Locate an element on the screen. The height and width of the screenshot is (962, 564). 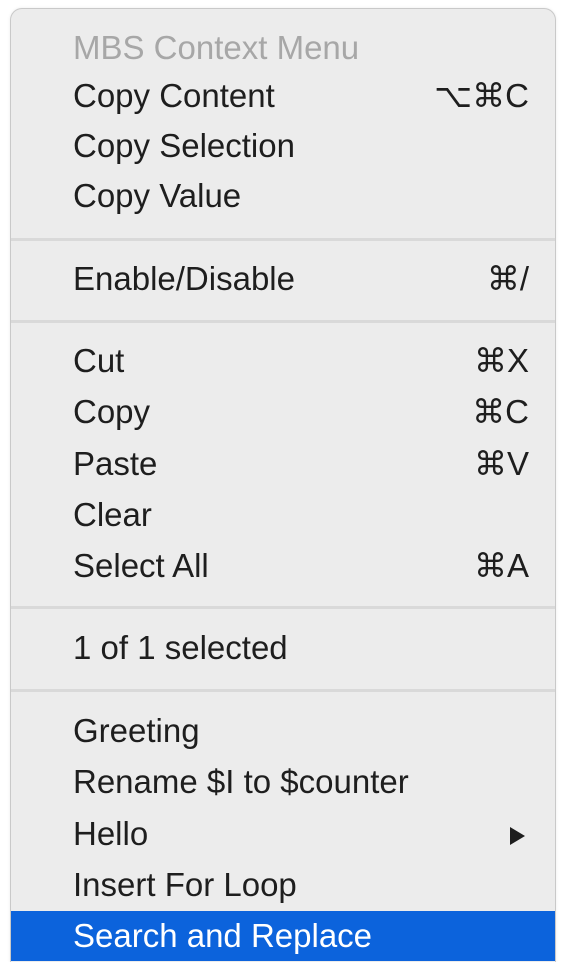
menu-item-hello: Hello is located at coordinates (283, 834).